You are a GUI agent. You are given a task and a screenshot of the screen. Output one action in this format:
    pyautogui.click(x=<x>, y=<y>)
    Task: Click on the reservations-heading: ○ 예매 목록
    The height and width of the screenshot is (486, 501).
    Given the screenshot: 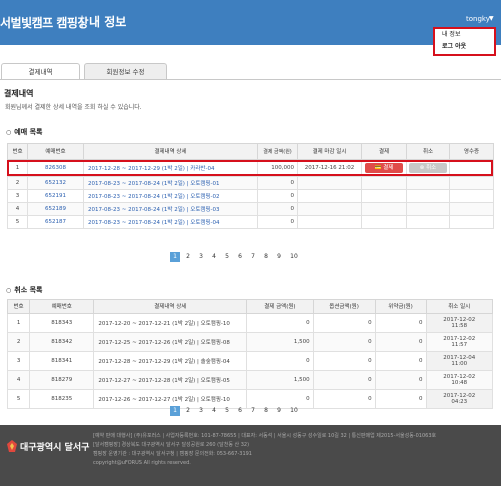 What is the action you would take?
    pyautogui.click(x=24, y=132)
    